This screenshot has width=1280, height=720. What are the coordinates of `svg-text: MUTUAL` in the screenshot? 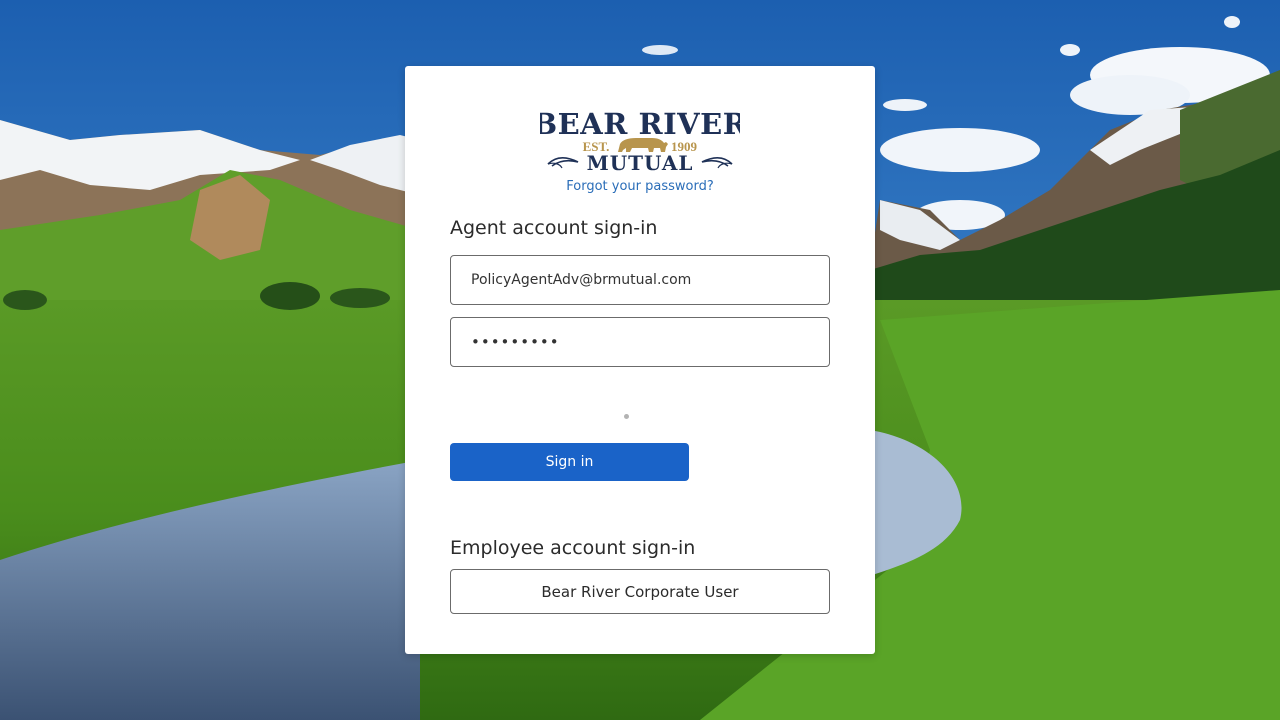 It's located at (640, 163).